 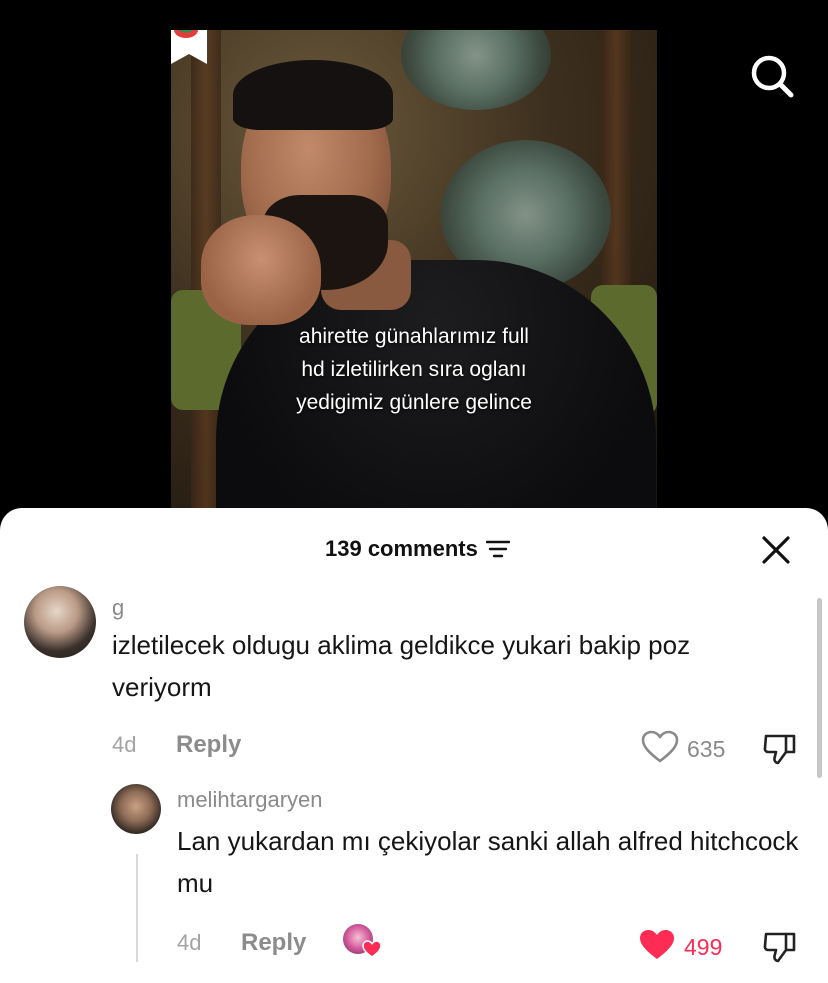 I want to click on scrollbar, so click(x=819, y=688).